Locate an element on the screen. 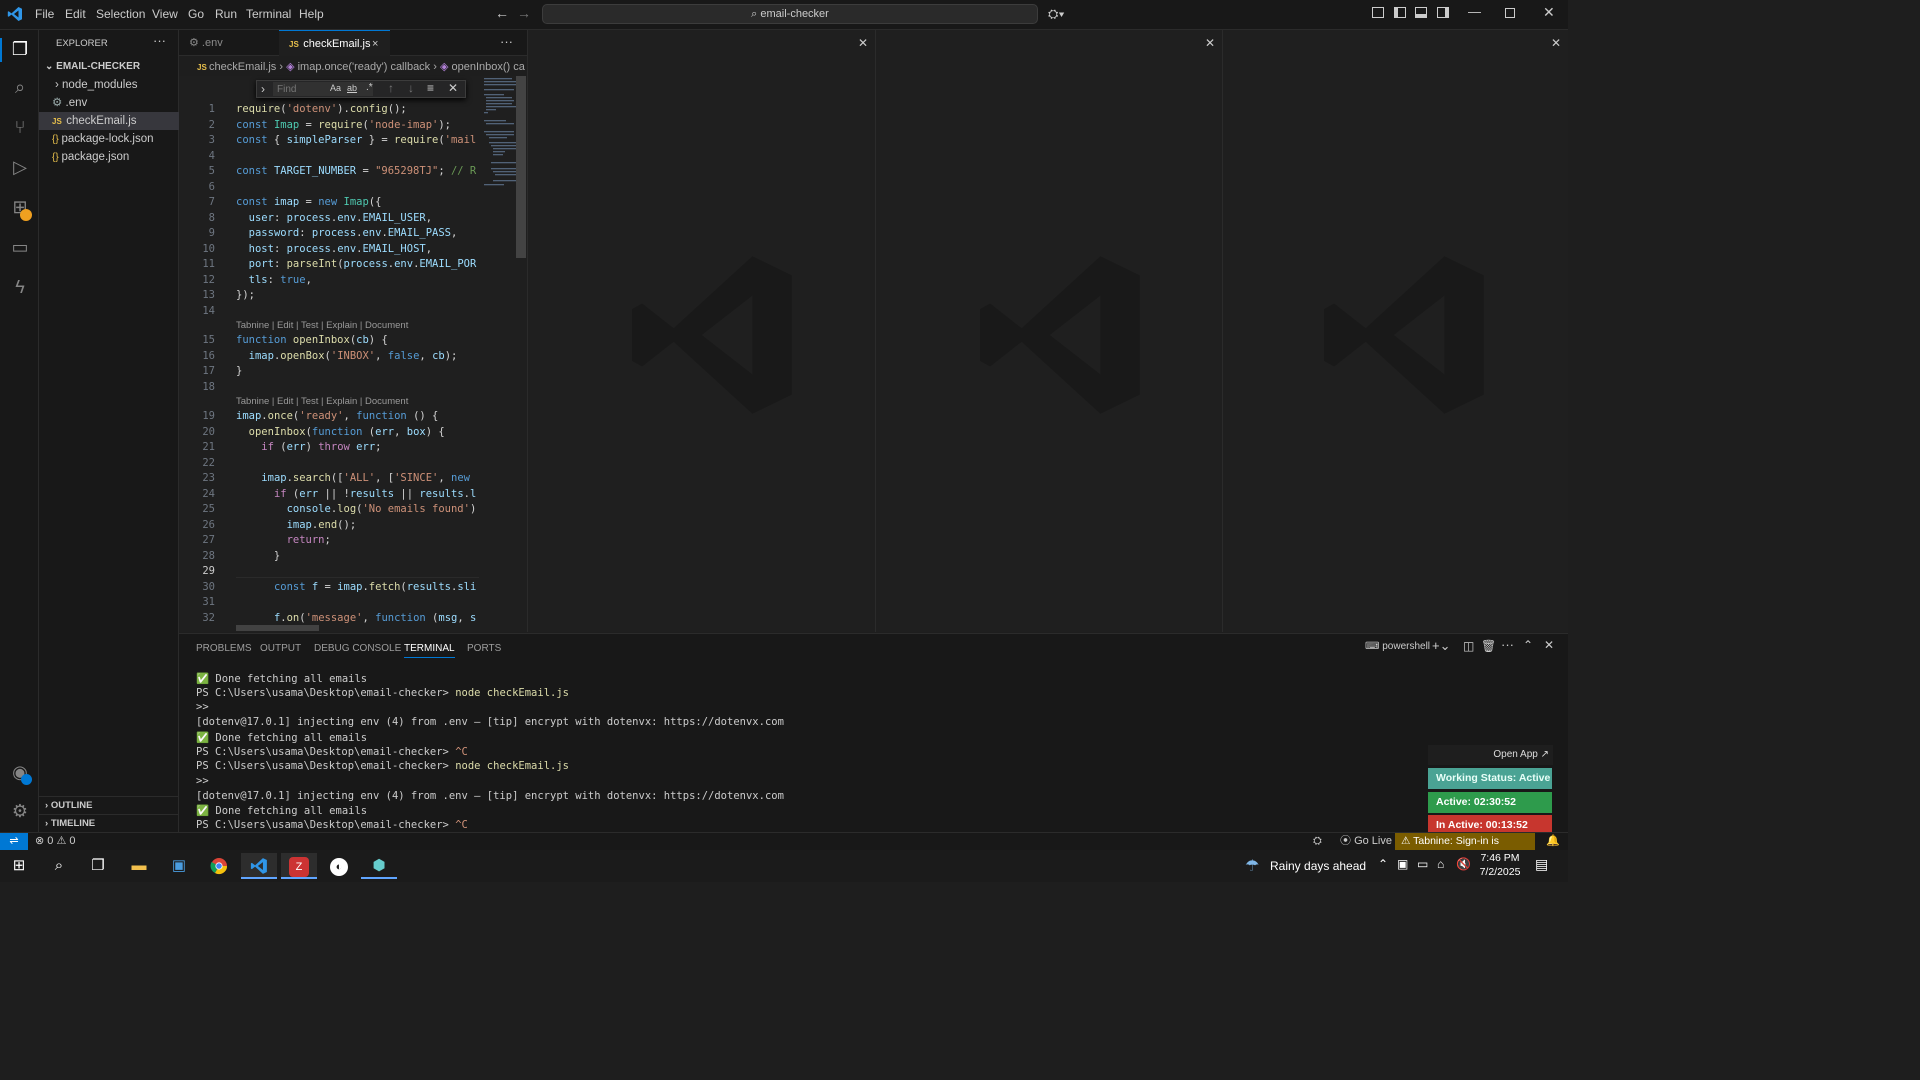  task-view-icon: ❐ is located at coordinates (98, 866).